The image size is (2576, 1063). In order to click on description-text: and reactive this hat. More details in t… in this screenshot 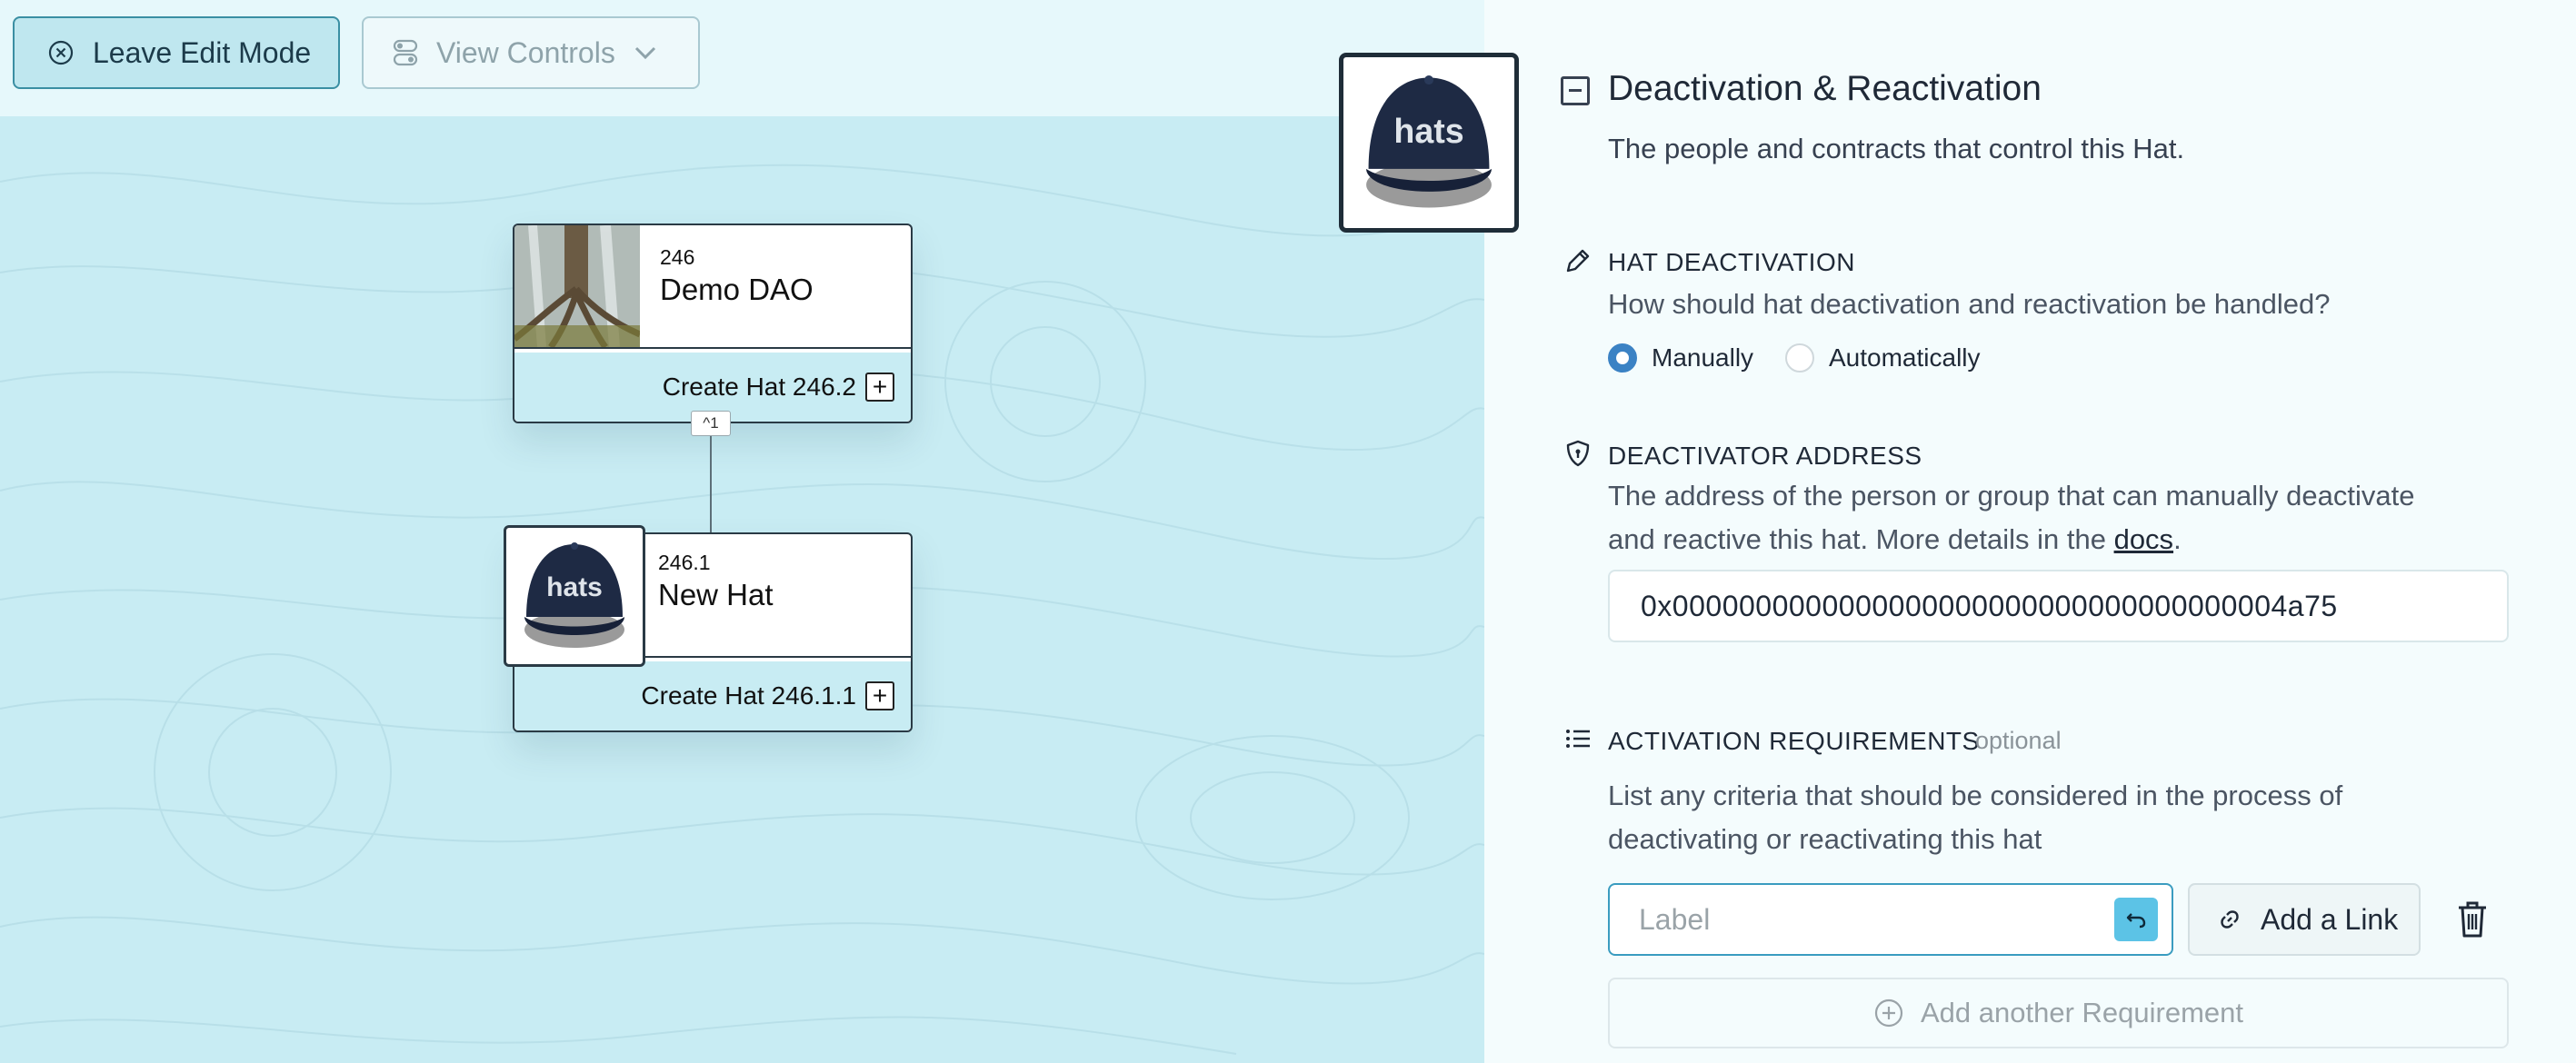, I will do `click(1861, 539)`.